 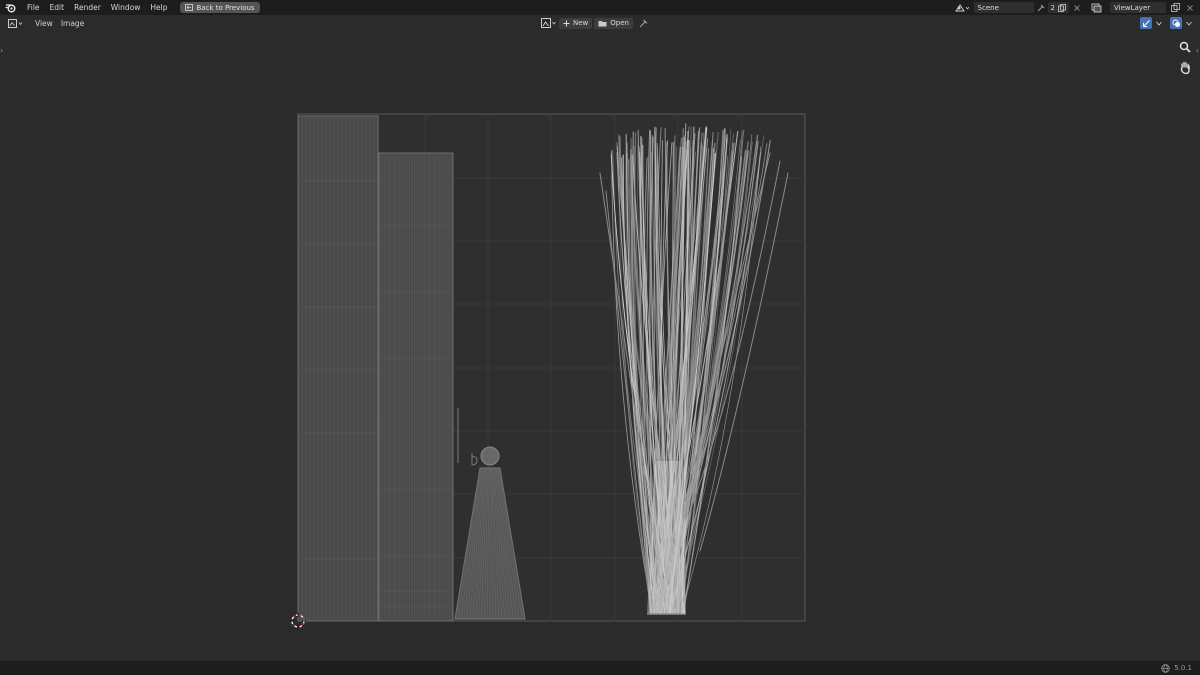 I want to click on menu-help: Help, so click(x=158, y=7).